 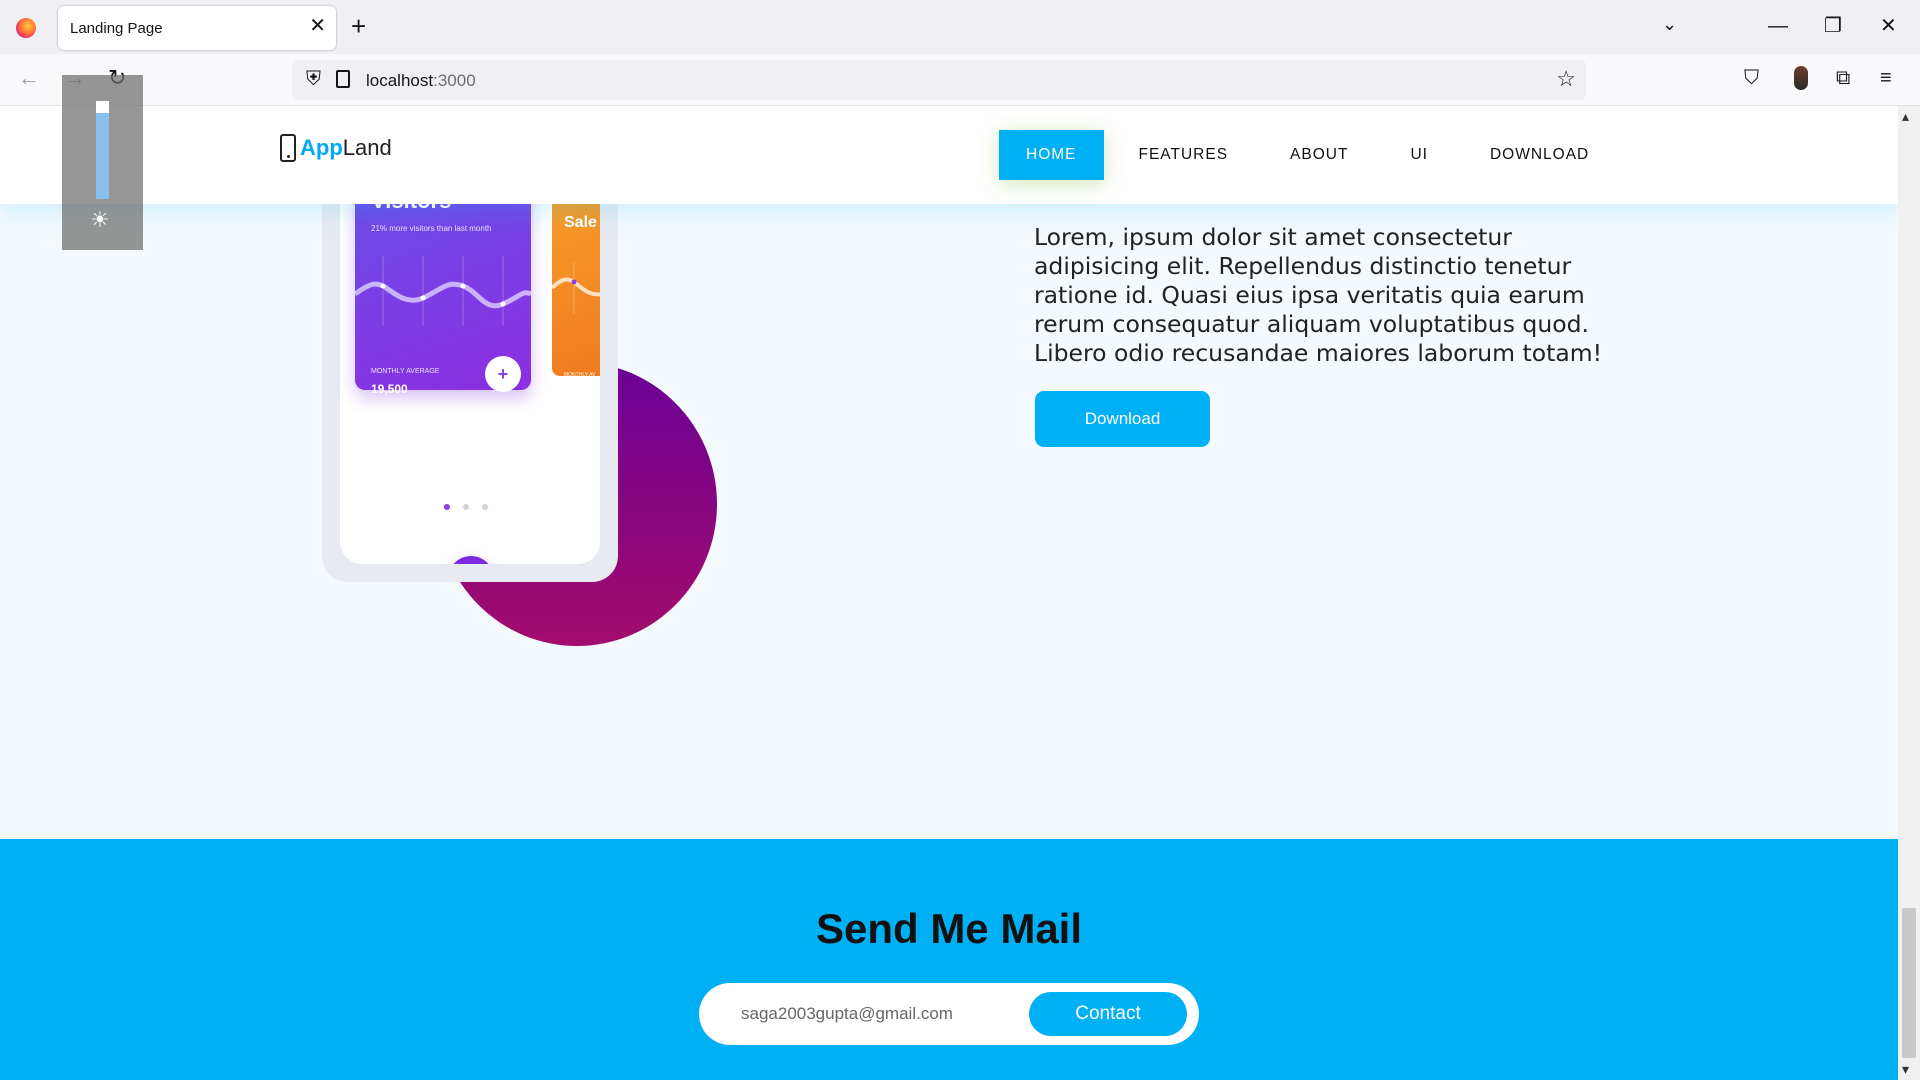 I want to click on visitors-plus-button: +, so click(x=503, y=374).